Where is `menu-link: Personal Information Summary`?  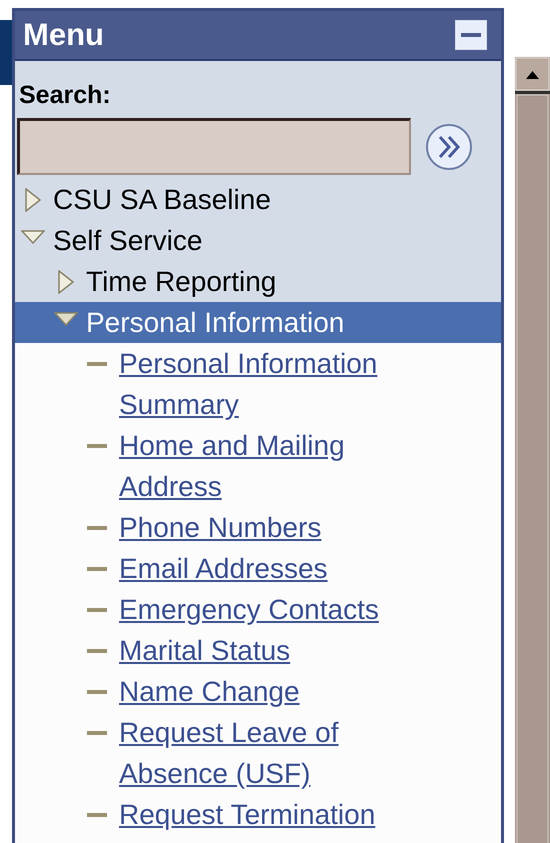
menu-link: Personal Information Summary is located at coordinates (284, 384).